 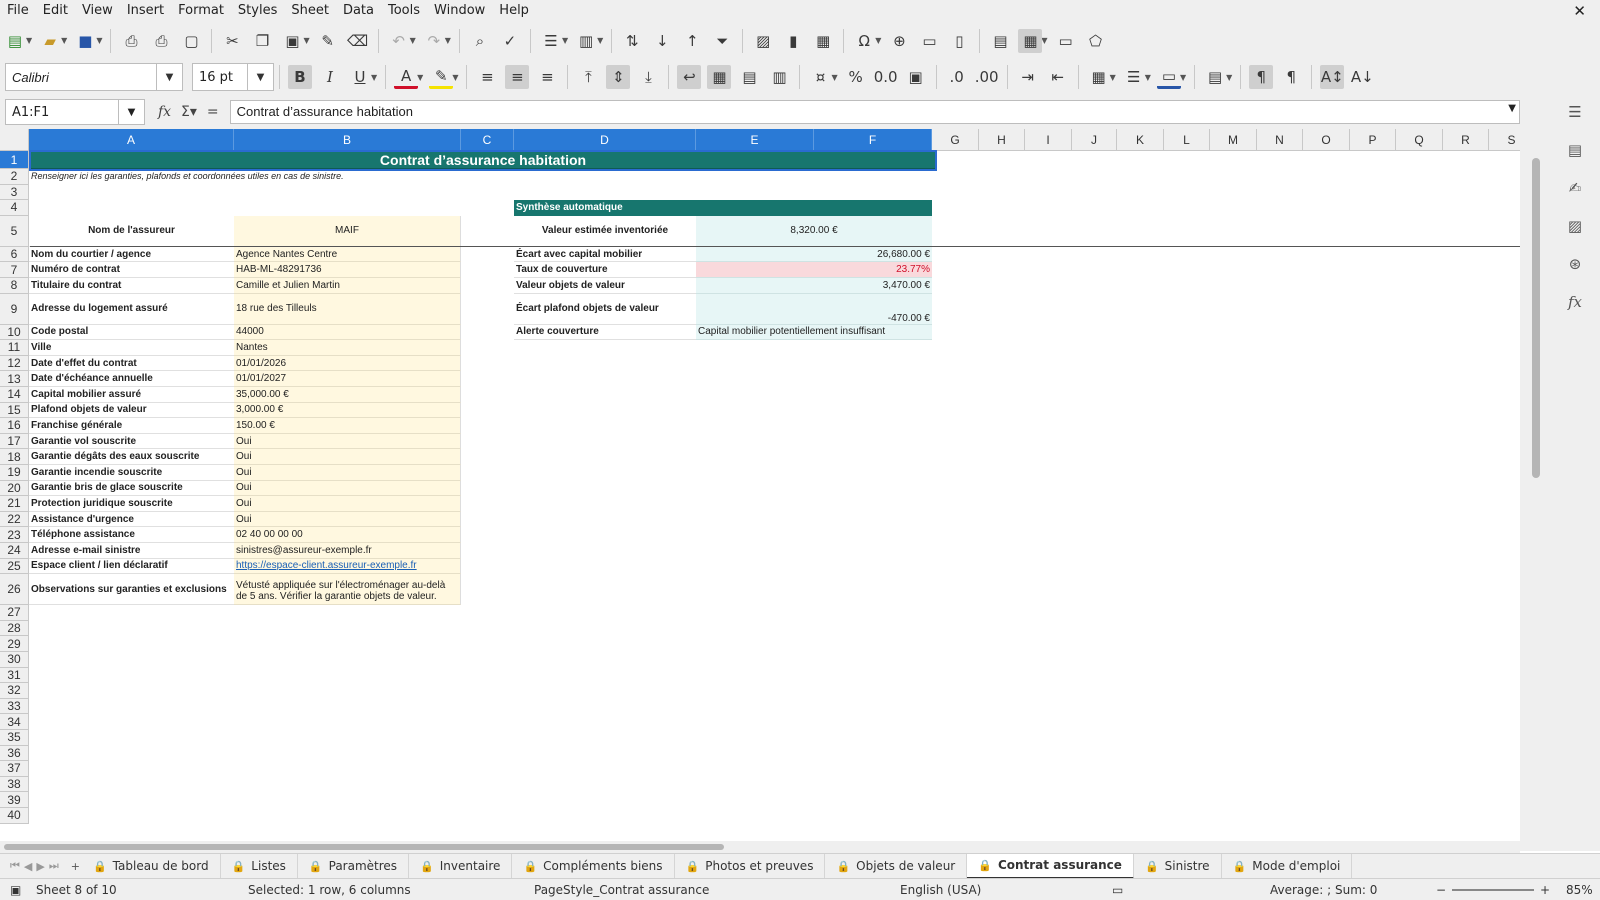 I want to click on unmerge-cells-icon: ▥, so click(x=779, y=77).